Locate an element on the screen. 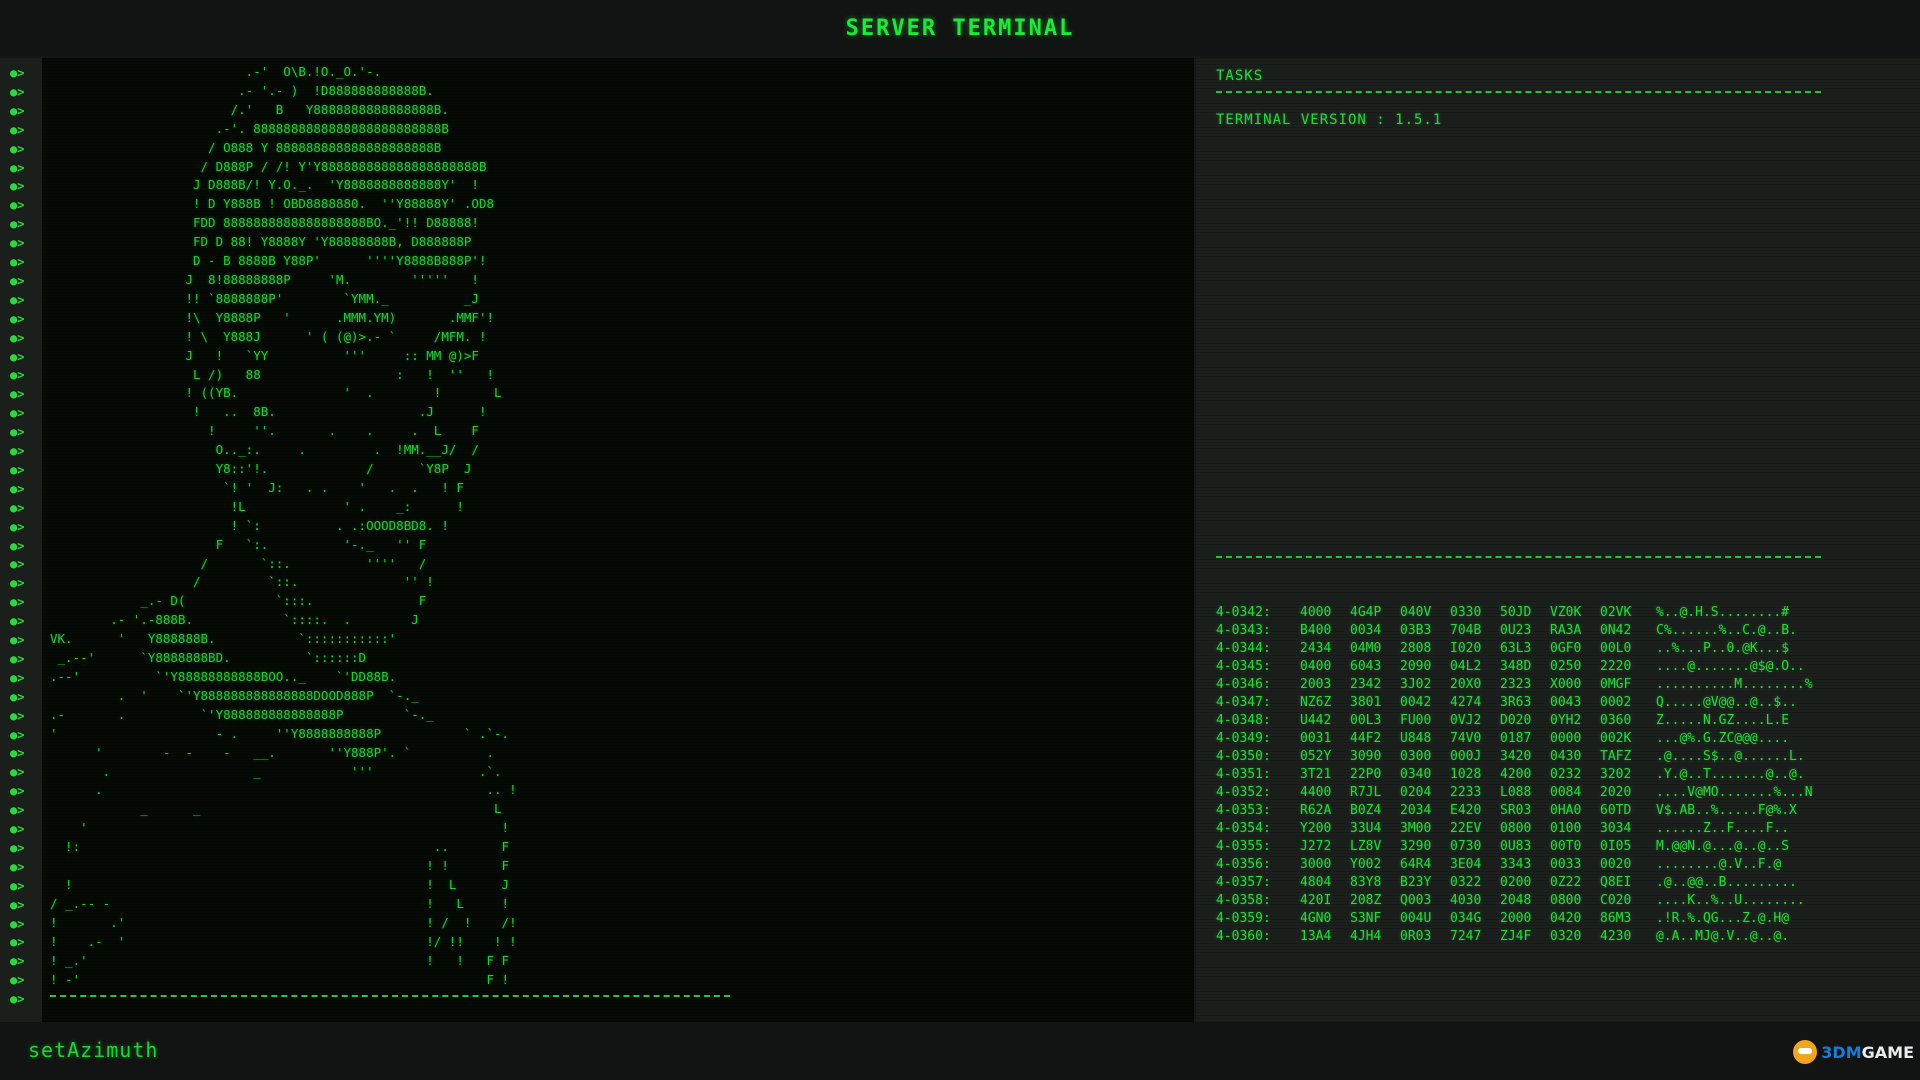  hex-word: 0200 is located at coordinates (1516, 882).